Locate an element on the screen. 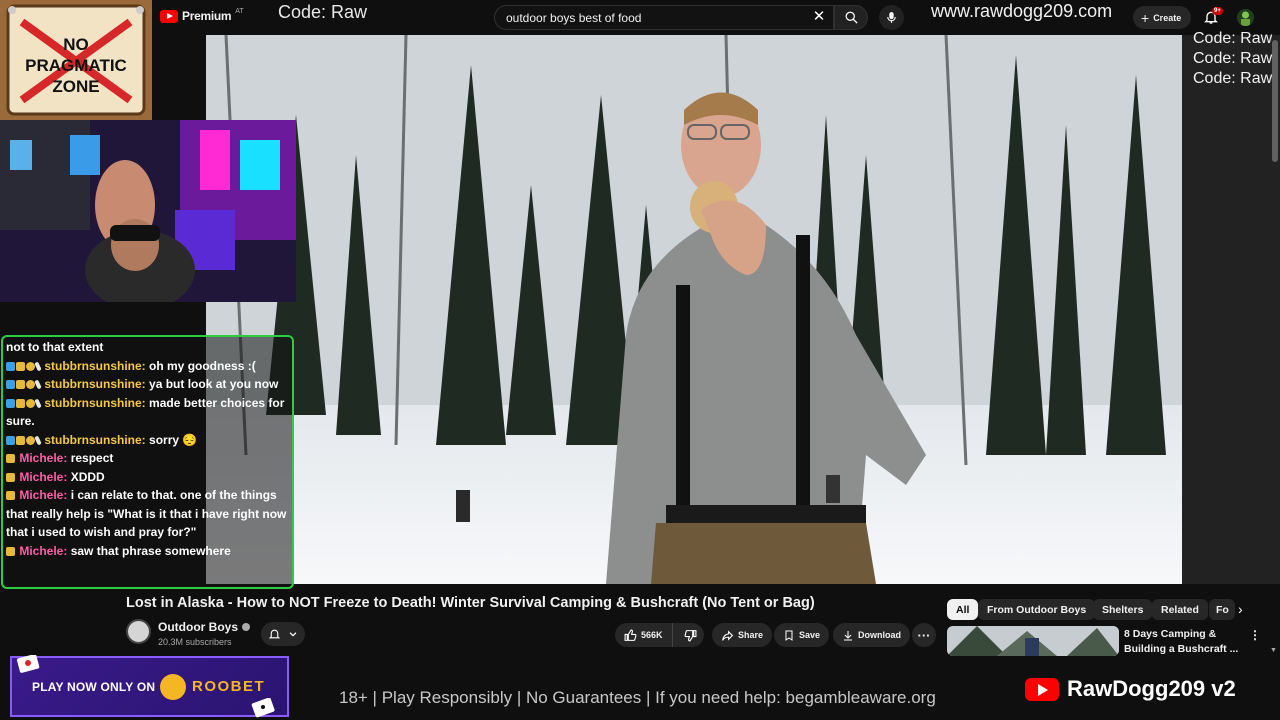  chat-message: not to that extent is located at coordinates (147, 347).